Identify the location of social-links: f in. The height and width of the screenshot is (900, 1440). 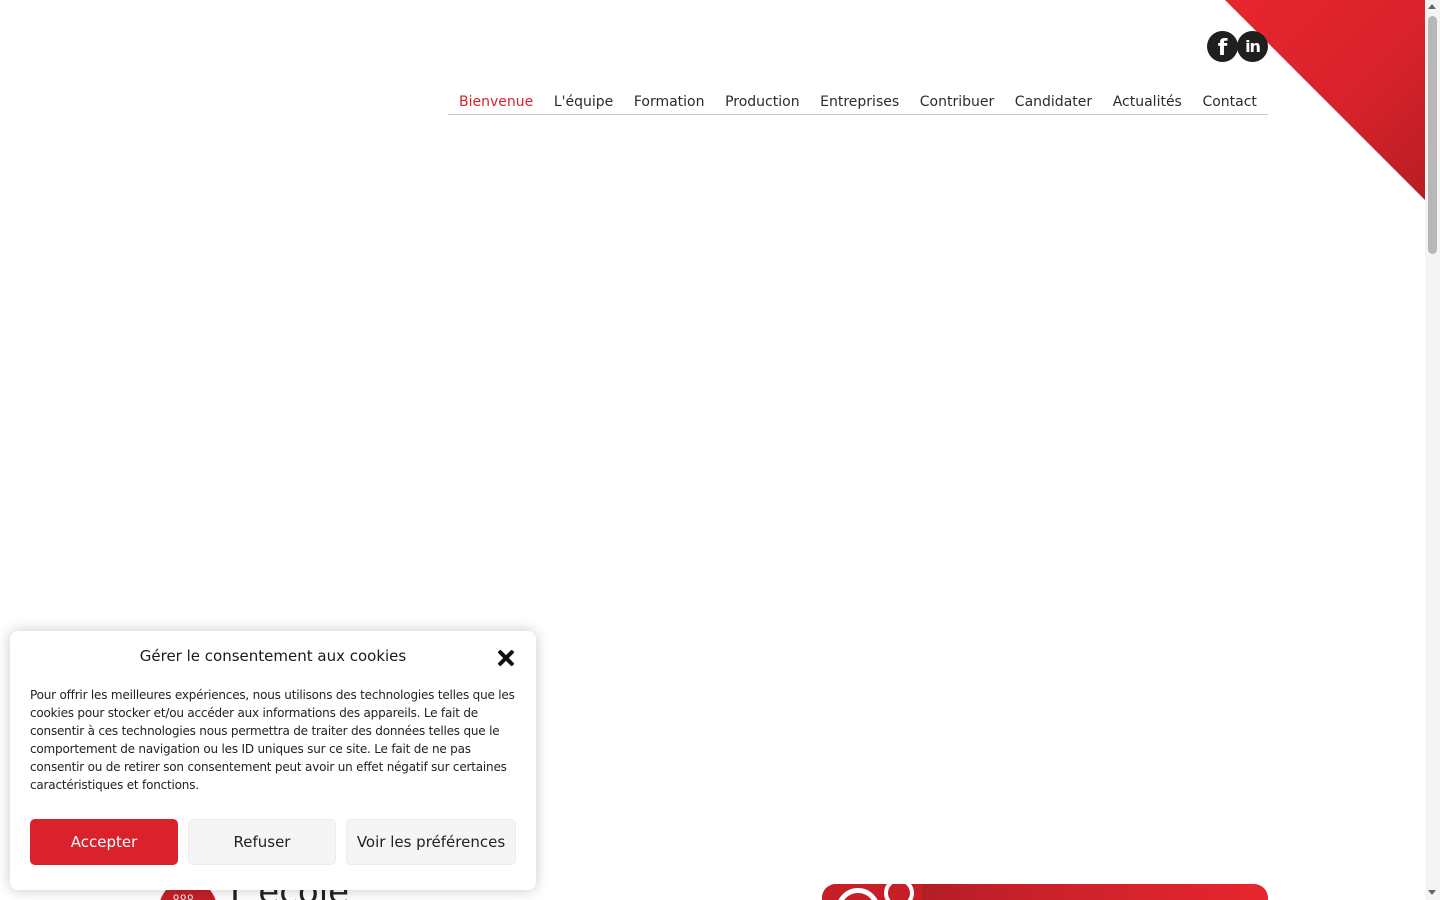
(1237, 46).